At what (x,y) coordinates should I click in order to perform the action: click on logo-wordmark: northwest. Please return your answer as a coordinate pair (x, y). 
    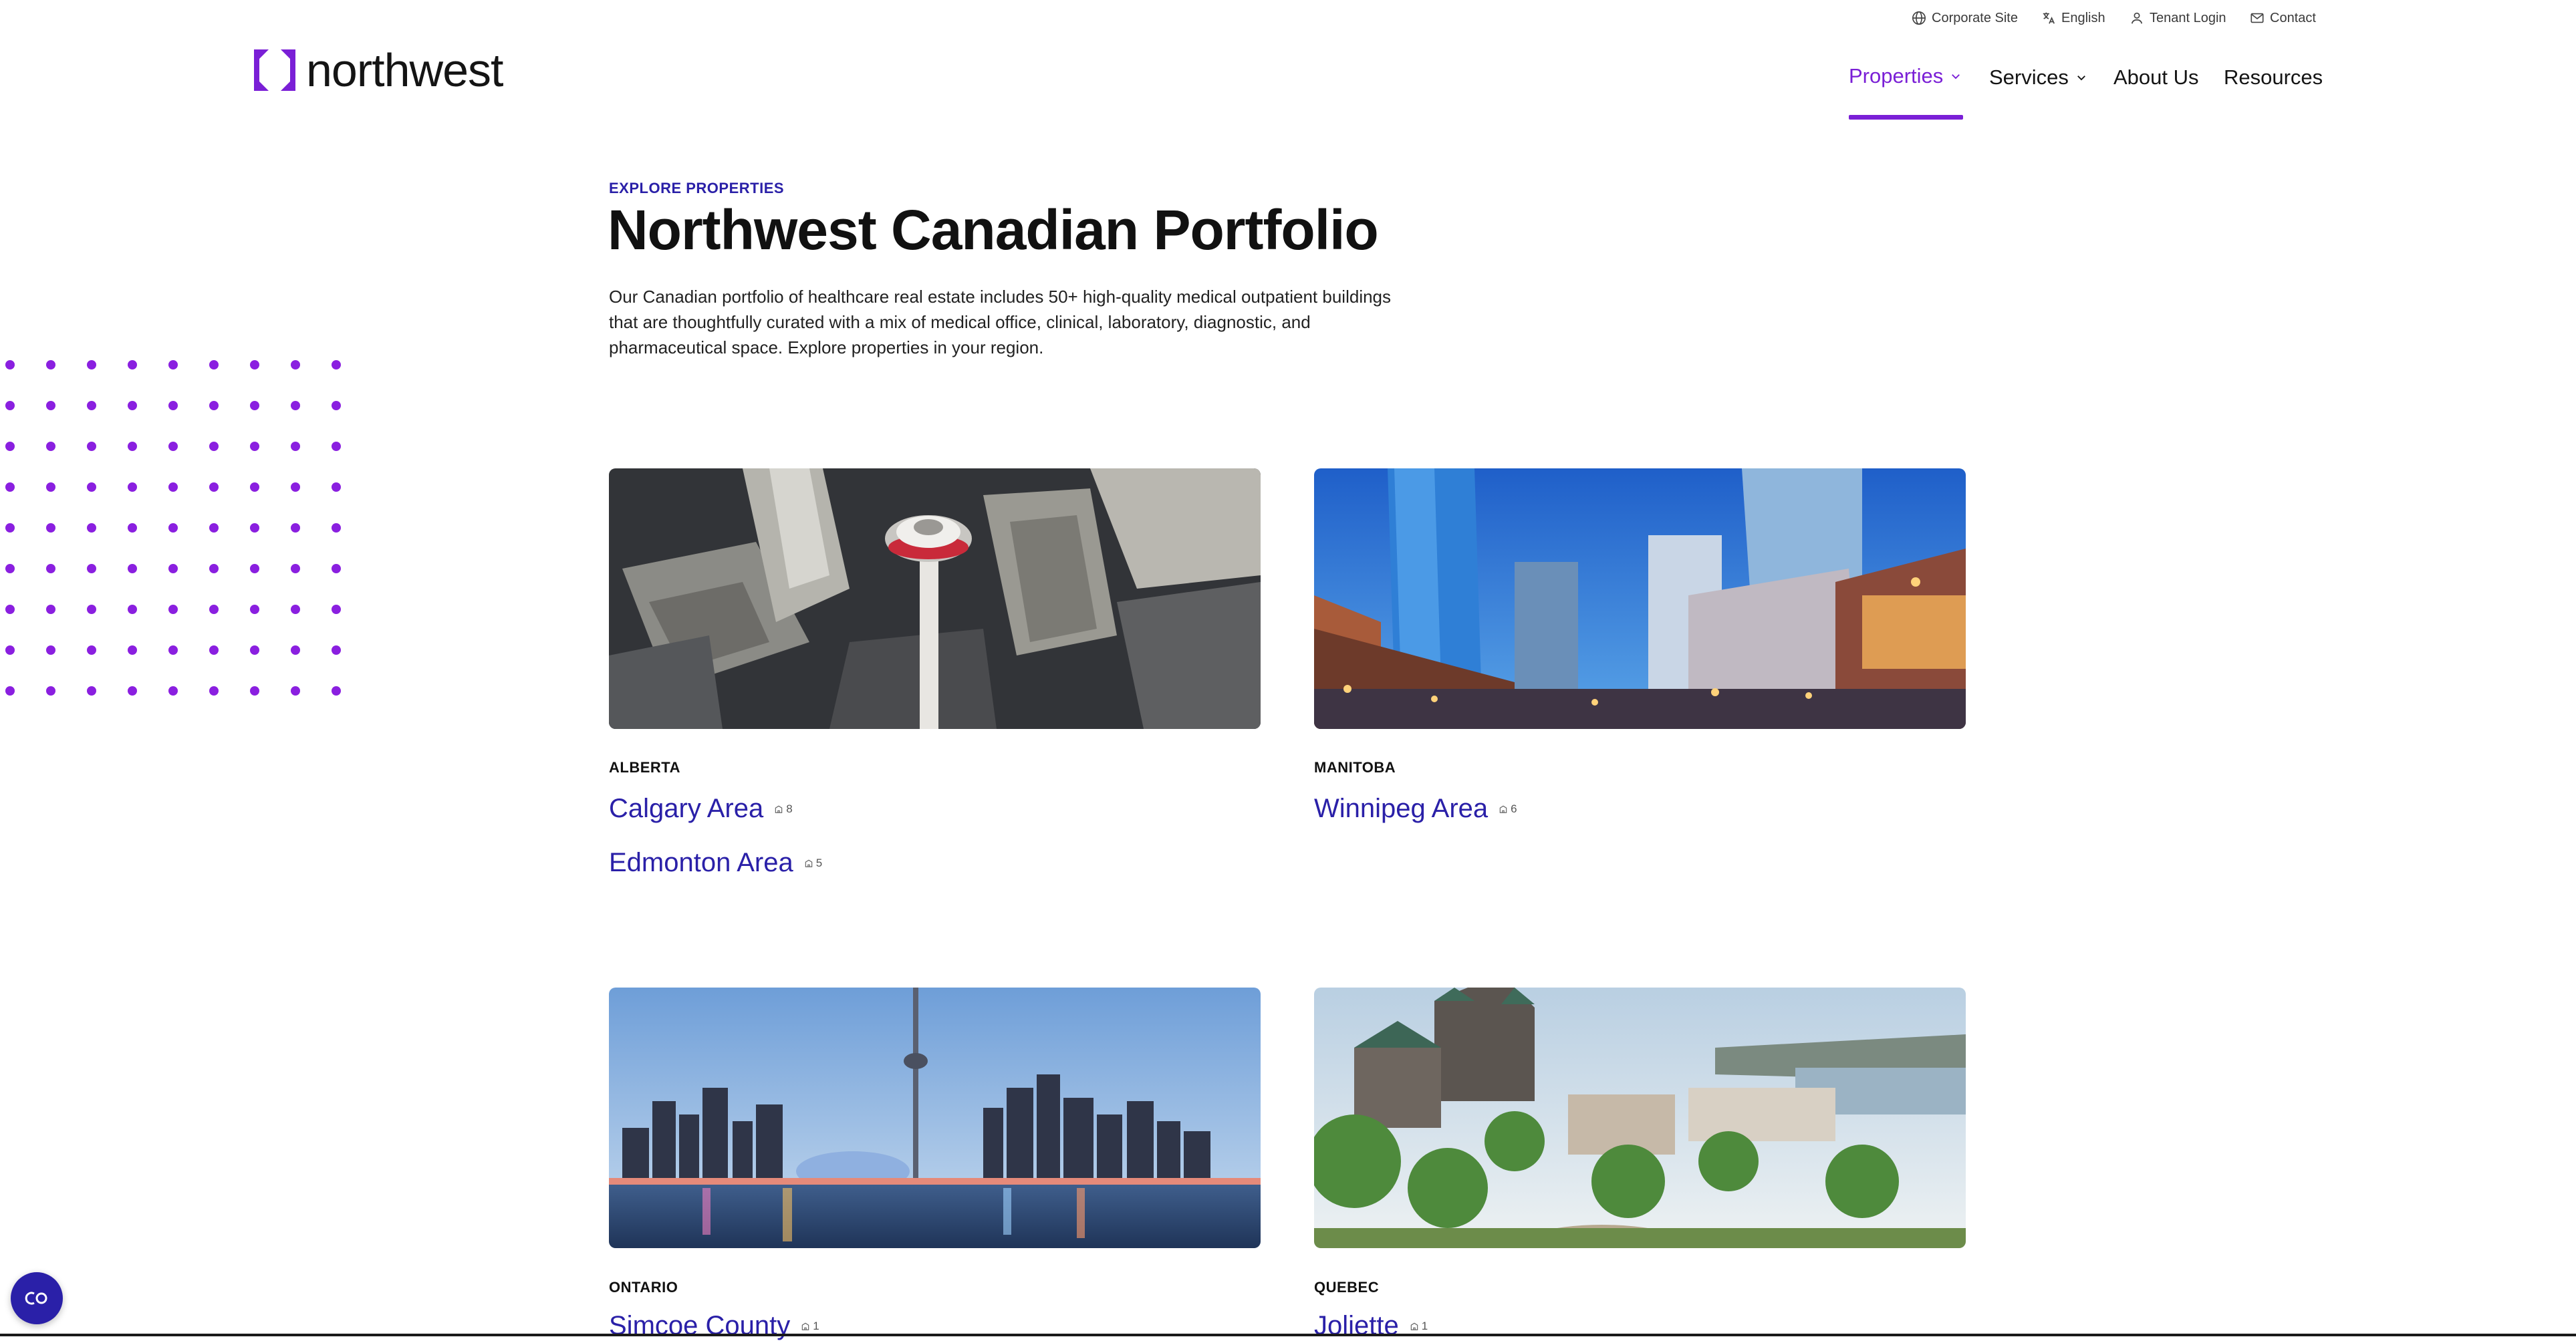
    Looking at the image, I should click on (404, 70).